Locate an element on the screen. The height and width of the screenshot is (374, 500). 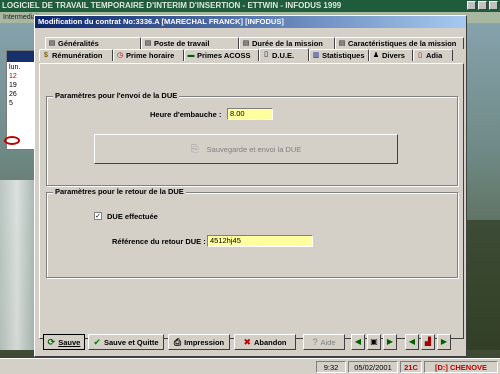
clock-icon: ◷ is located at coordinates (120, 55).